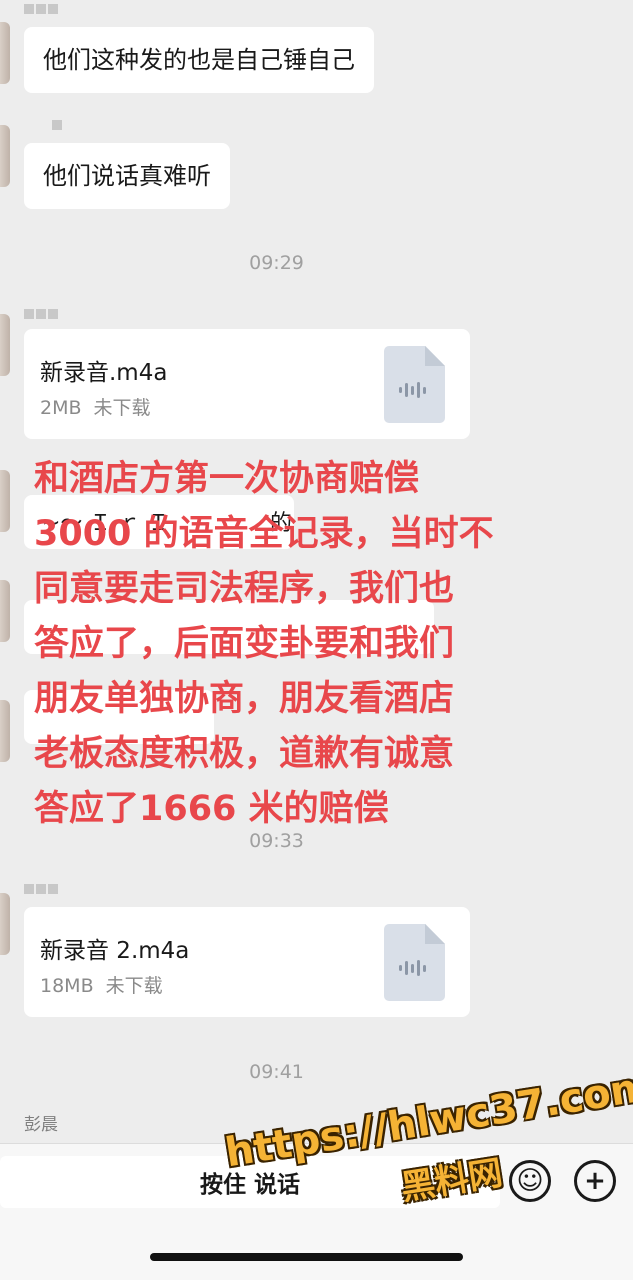  What do you see at coordinates (227, 479) in the screenshot?
I see `overlay-line: 和酒店方第一次协商赔偿` at bounding box center [227, 479].